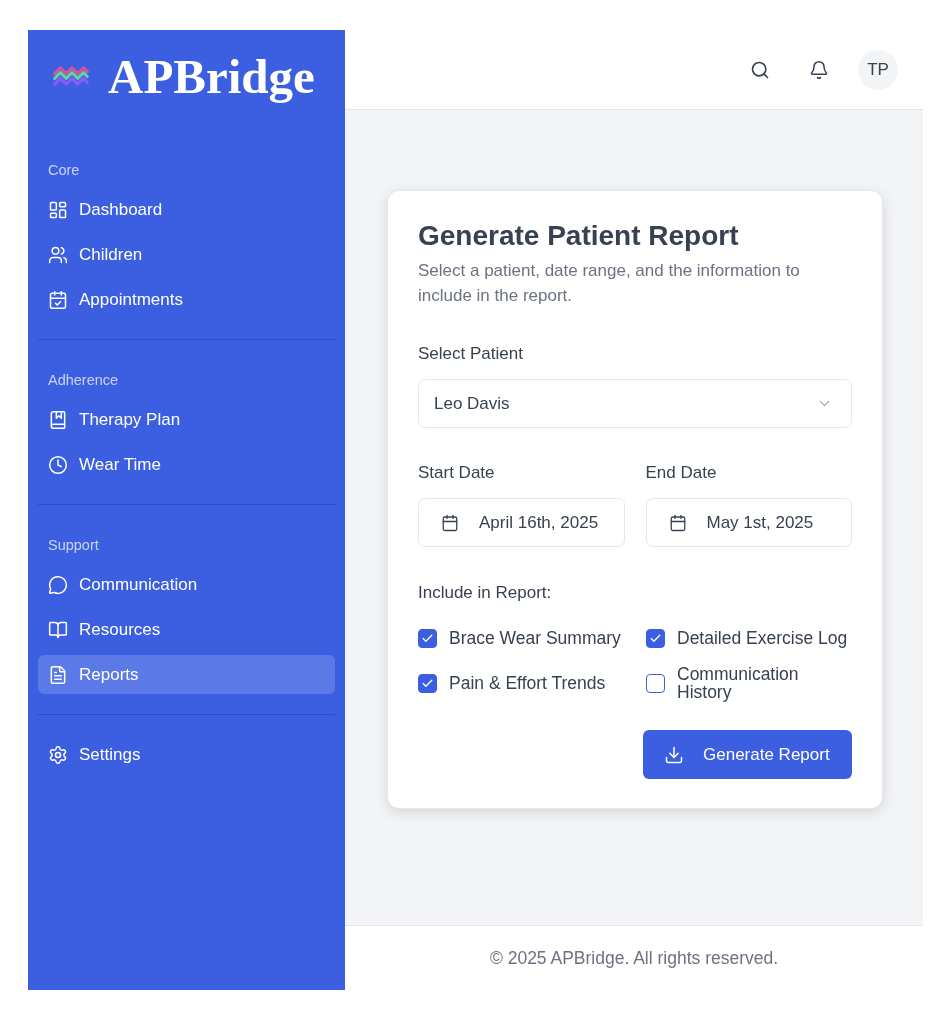  Describe the element at coordinates (878, 69) in the screenshot. I see `user-avatar: TP` at that location.